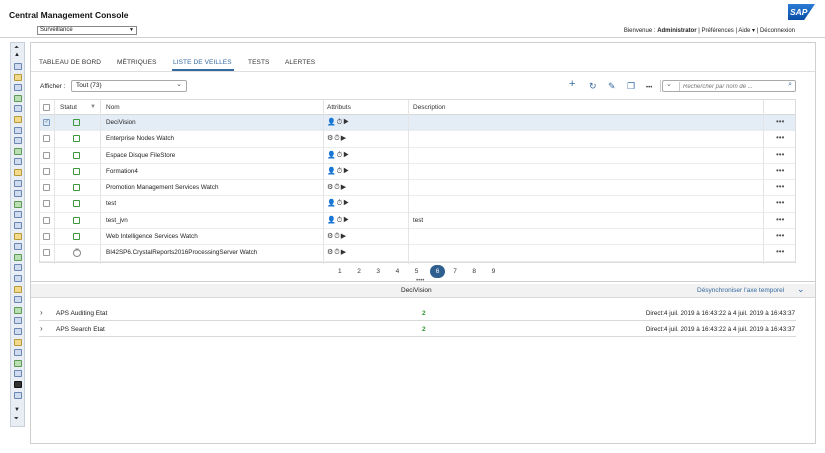 The image size is (825, 453). Describe the element at coordinates (111, 203) in the screenshot. I see `row-name: test` at that location.